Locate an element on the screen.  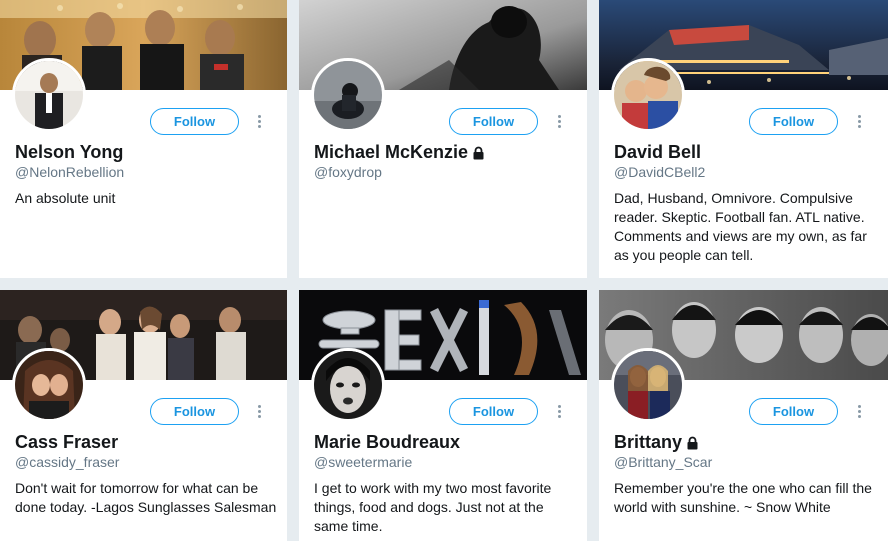
display-name: Marie Boudreaux is located at coordinates (387, 442).